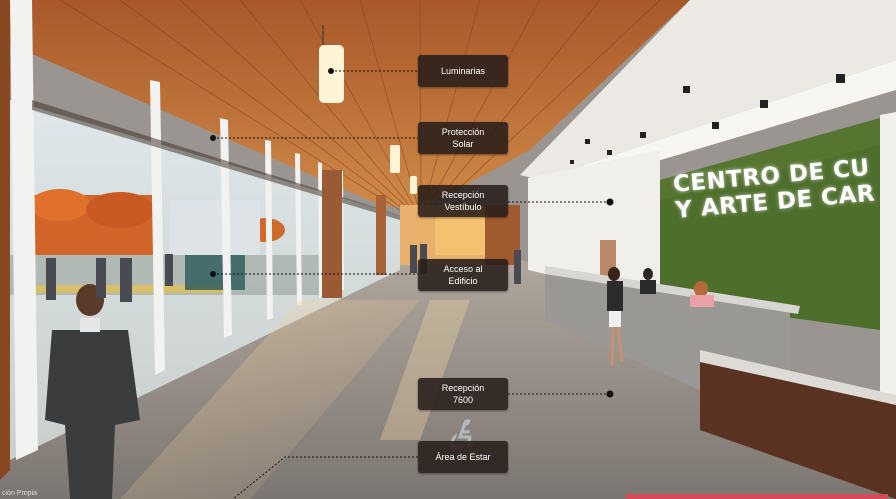 The height and width of the screenshot is (499, 896). What do you see at coordinates (463, 207) in the screenshot?
I see `label-text: Vestíbulo` at bounding box center [463, 207].